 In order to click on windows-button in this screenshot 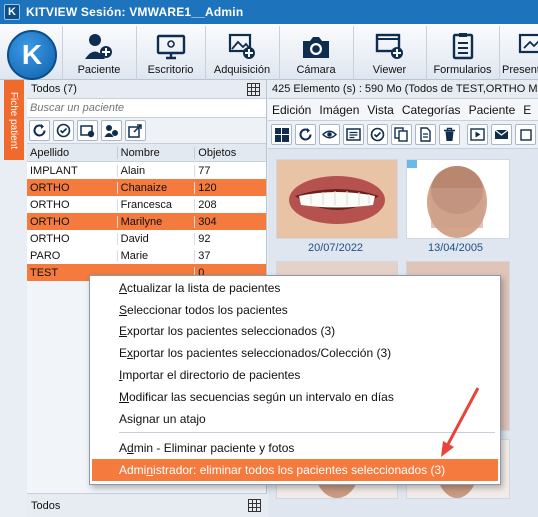, I will do `click(281, 134)`.